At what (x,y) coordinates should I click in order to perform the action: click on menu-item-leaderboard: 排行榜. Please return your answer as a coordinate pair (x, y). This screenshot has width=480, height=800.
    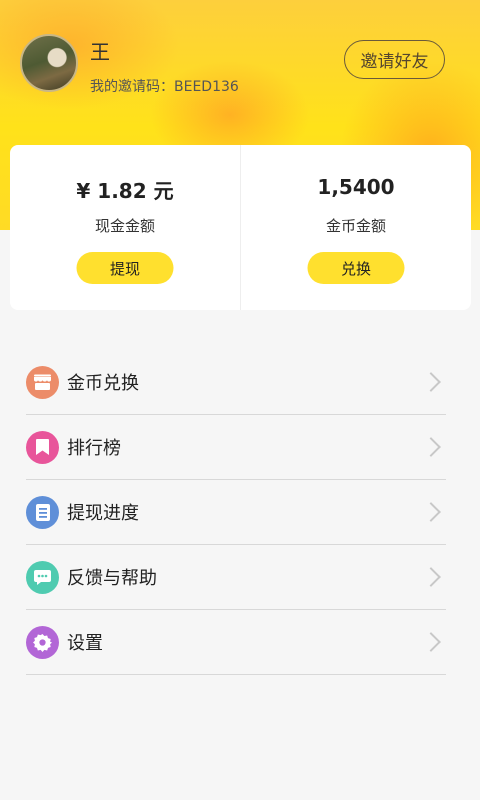
    Looking at the image, I should click on (236, 447).